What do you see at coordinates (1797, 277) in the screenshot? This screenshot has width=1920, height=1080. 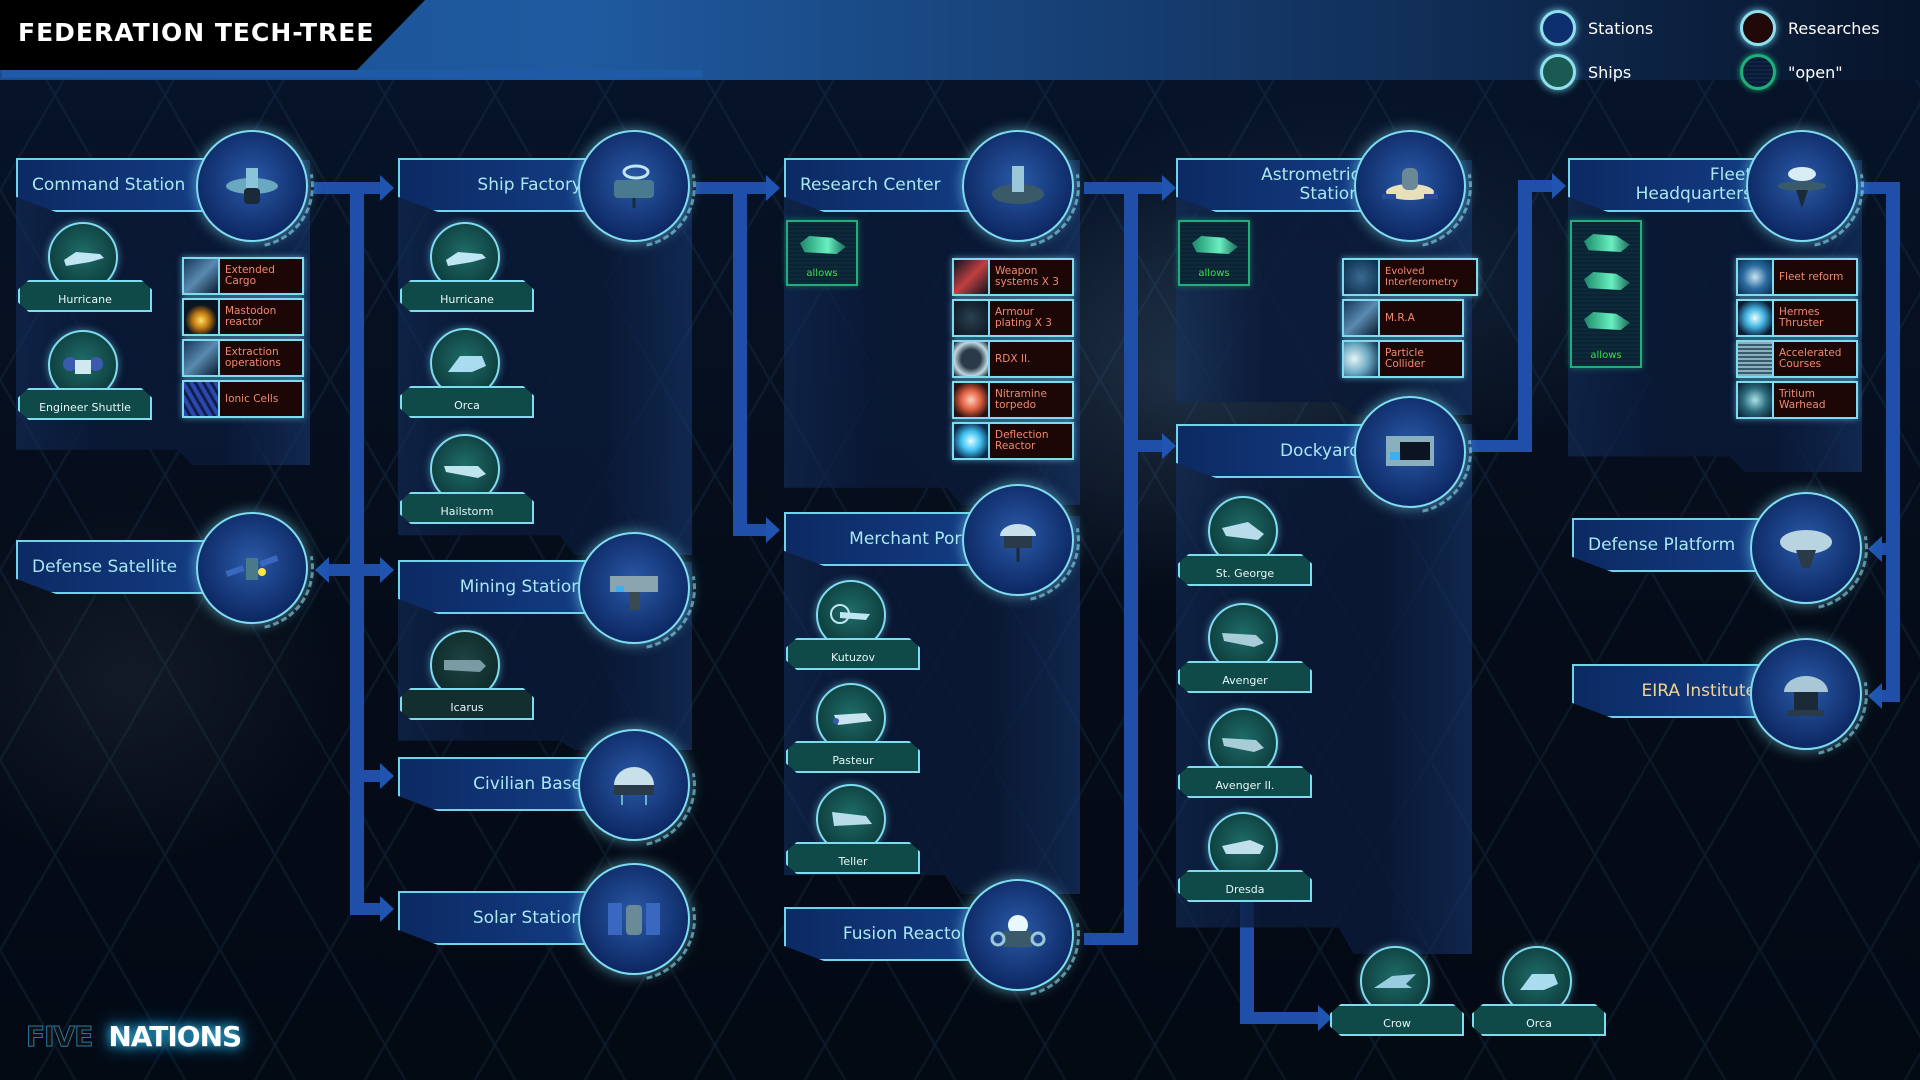 I see `research-item: Fleet reform` at bounding box center [1797, 277].